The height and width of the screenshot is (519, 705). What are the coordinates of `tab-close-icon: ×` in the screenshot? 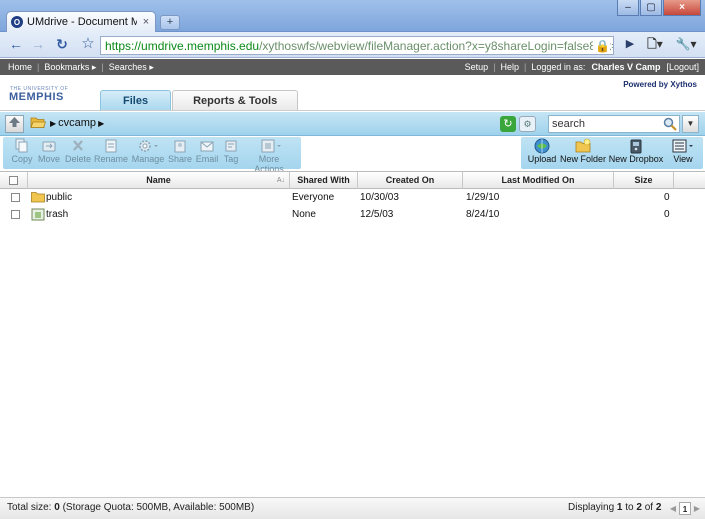 It's located at (146, 22).